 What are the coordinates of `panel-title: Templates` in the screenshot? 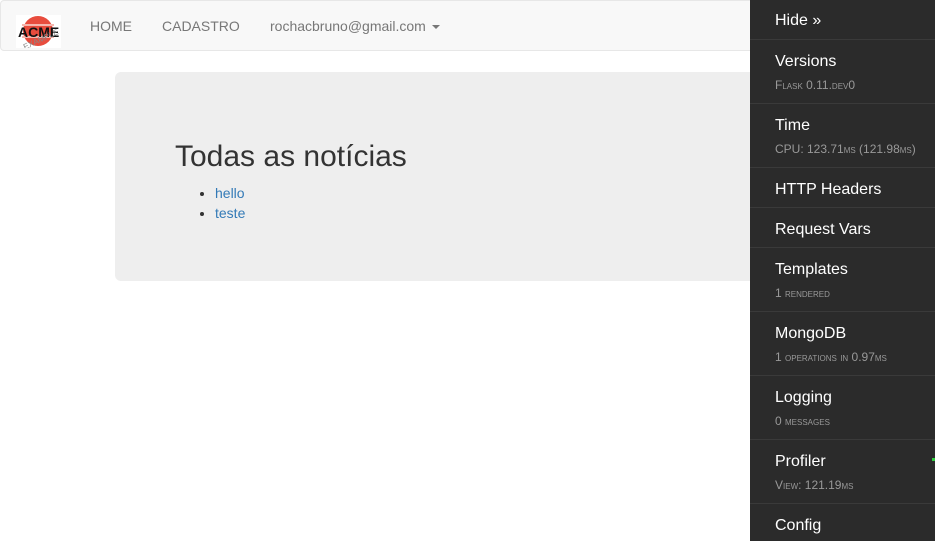 It's located at (811, 269).